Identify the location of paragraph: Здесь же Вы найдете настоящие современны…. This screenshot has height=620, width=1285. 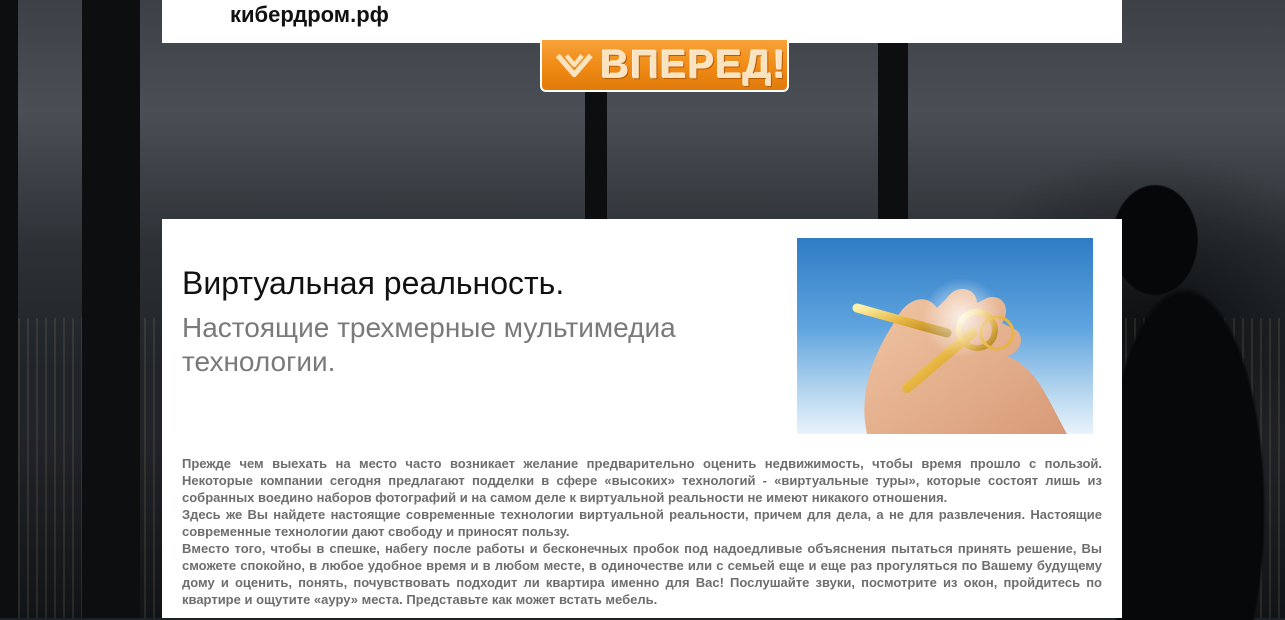
(642, 523).